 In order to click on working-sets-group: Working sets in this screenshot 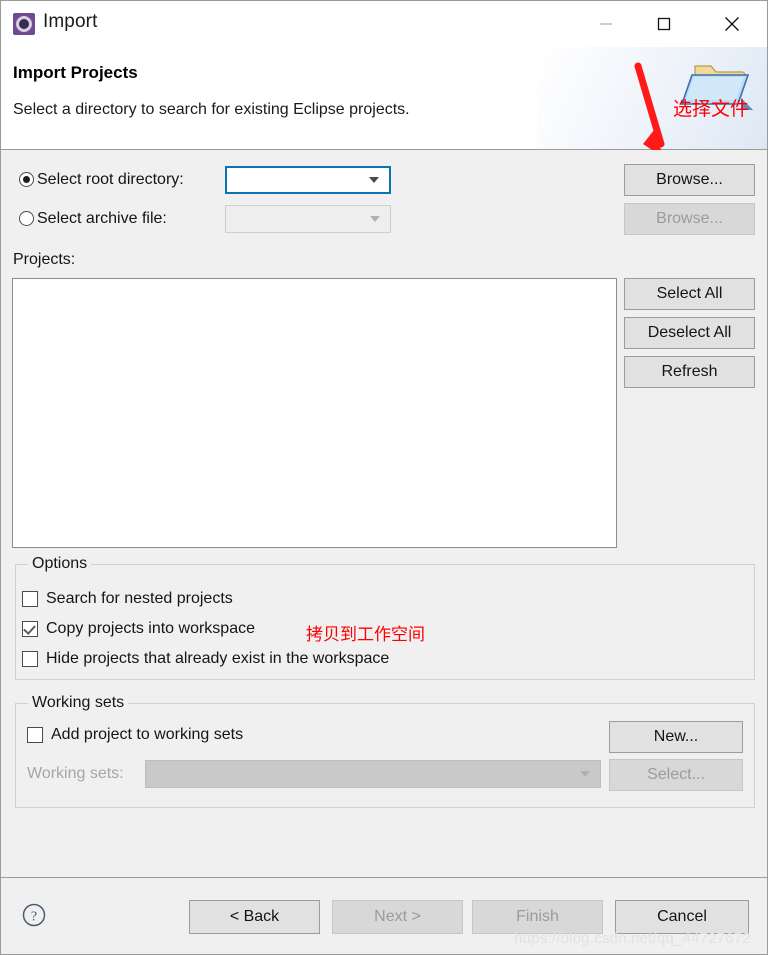, I will do `click(385, 751)`.